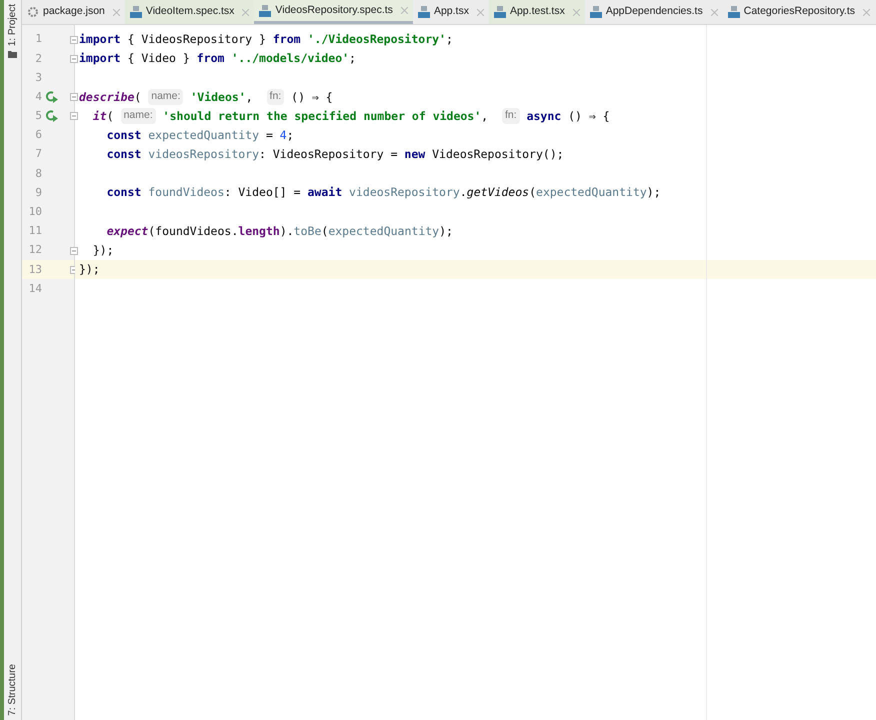  What do you see at coordinates (106, 97) in the screenshot?
I see `code-token: describe` at bounding box center [106, 97].